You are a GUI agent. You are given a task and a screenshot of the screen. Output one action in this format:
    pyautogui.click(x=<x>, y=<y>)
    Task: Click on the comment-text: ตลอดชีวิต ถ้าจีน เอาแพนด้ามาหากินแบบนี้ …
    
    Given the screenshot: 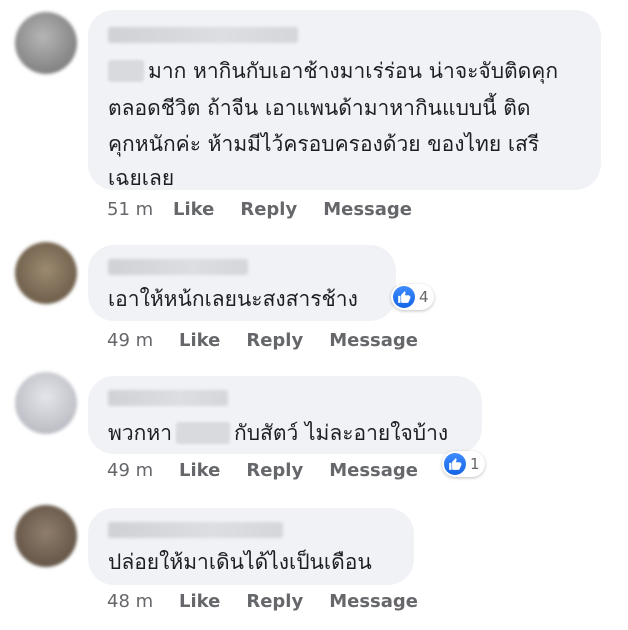 What is the action you would take?
    pyautogui.click(x=319, y=108)
    